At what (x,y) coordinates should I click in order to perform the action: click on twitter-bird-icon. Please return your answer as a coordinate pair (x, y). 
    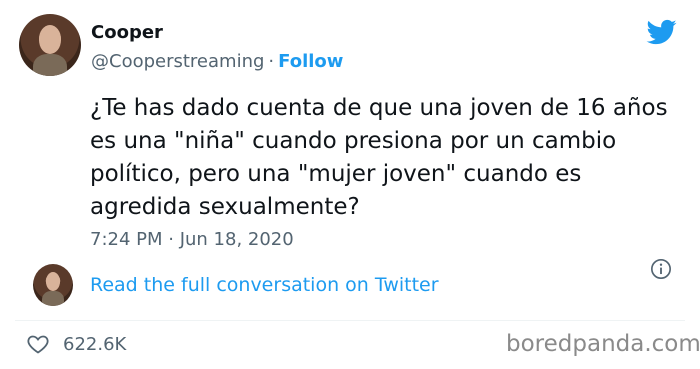
    Looking at the image, I should click on (662, 32).